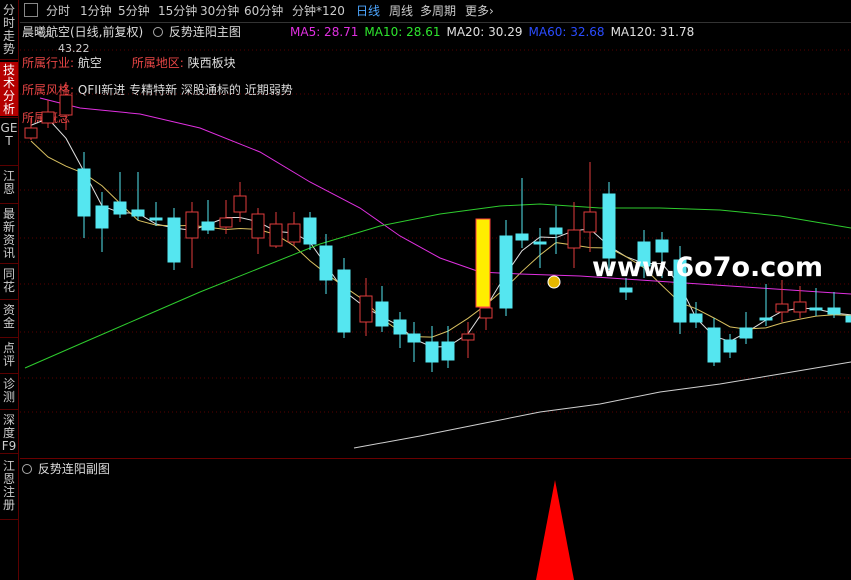  Describe the element at coordinates (27, 469) in the screenshot. I see `settings-circle-icon` at that location.